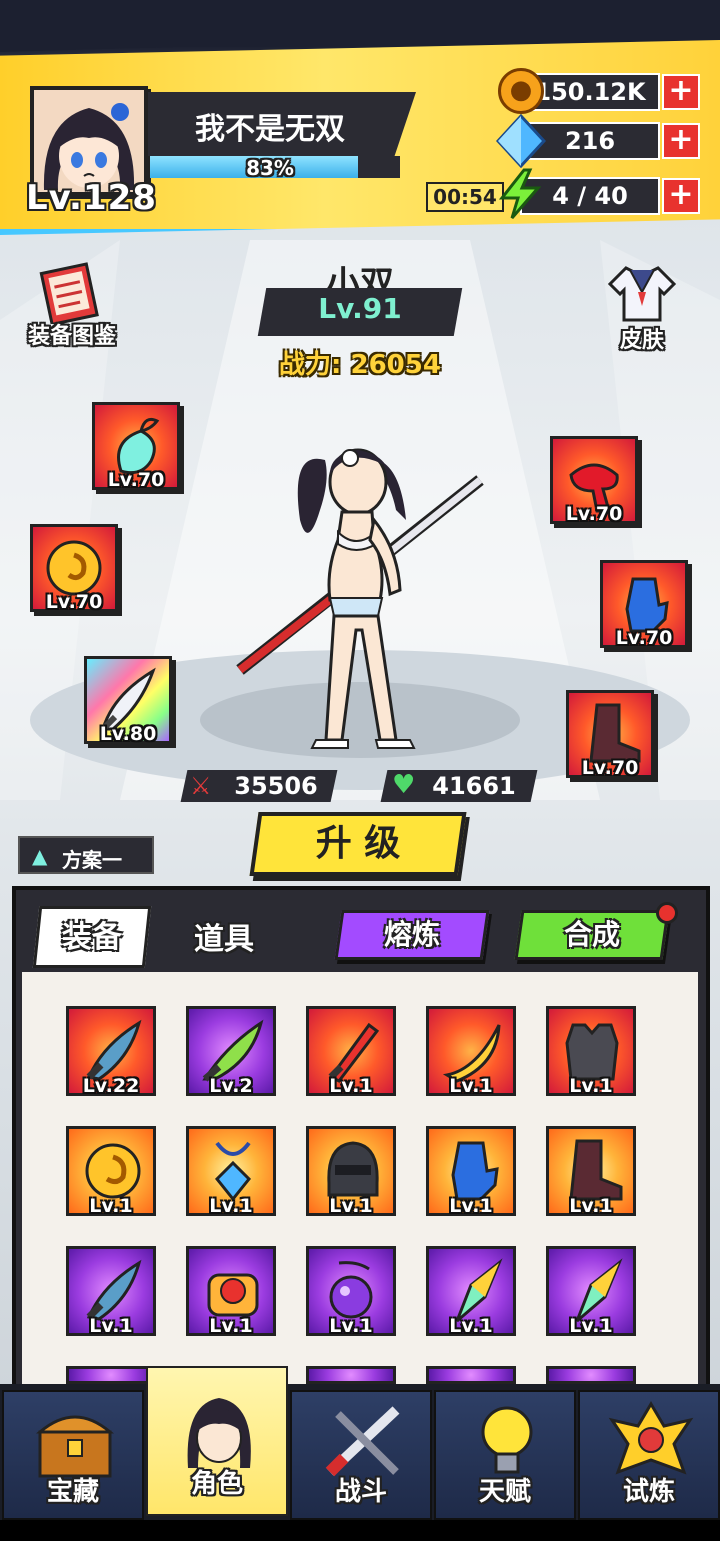  I want to click on combine-label: 合成, so click(591, 934).